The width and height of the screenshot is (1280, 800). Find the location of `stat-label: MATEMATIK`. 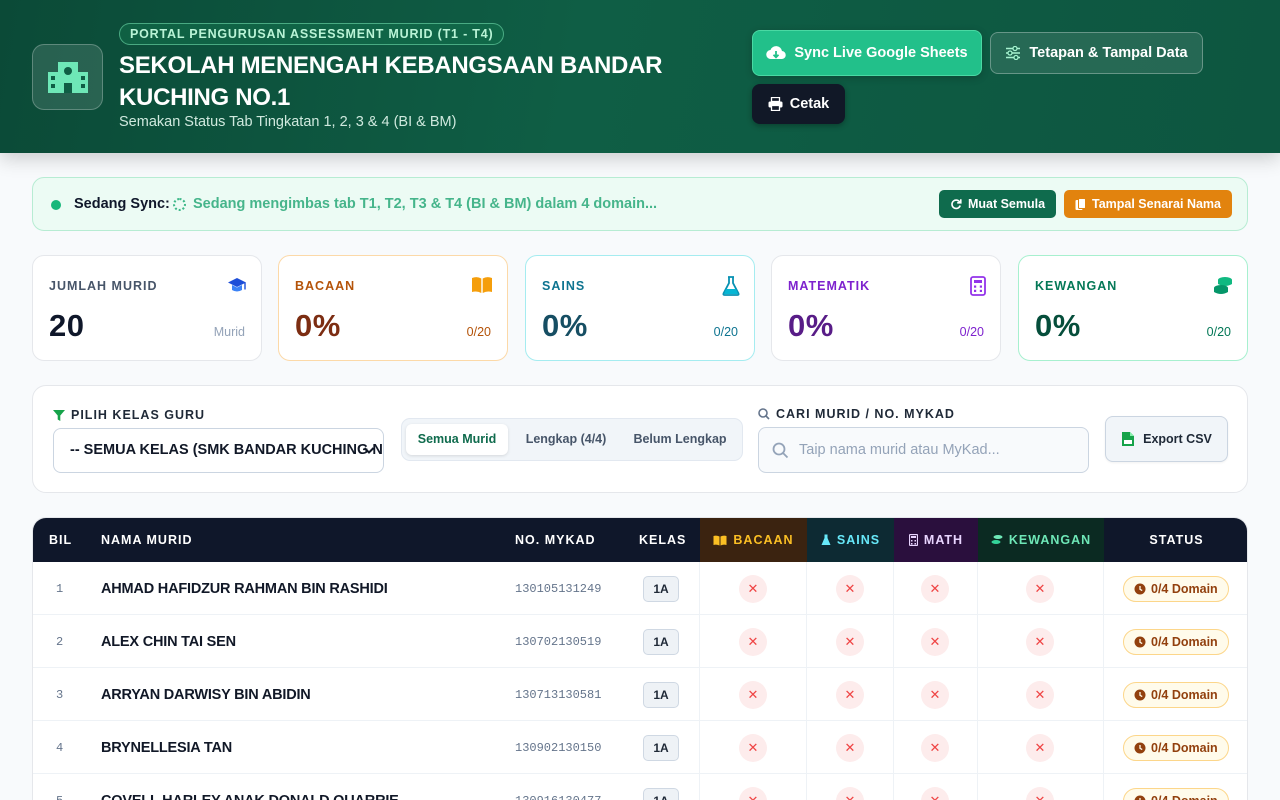

stat-label: MATEMATIK is located at coordinates (829, 286).